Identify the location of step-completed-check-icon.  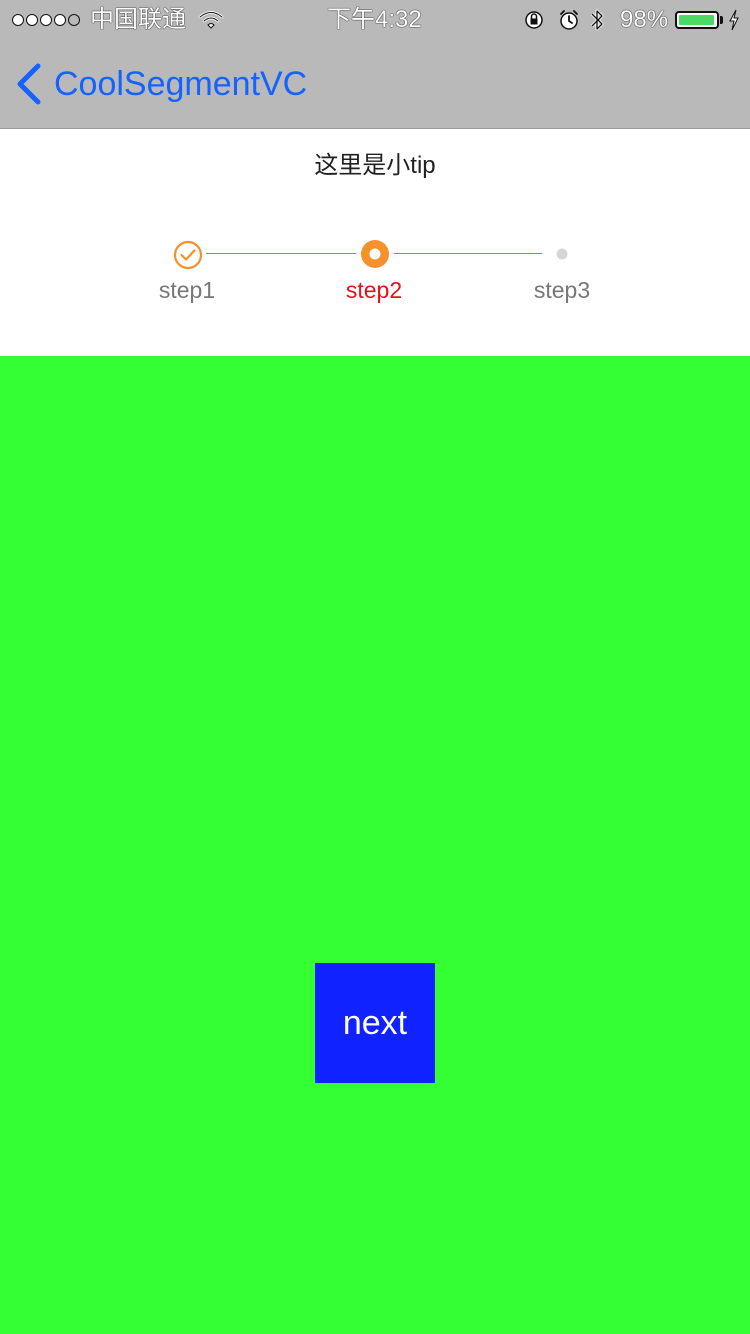
(188, 255).